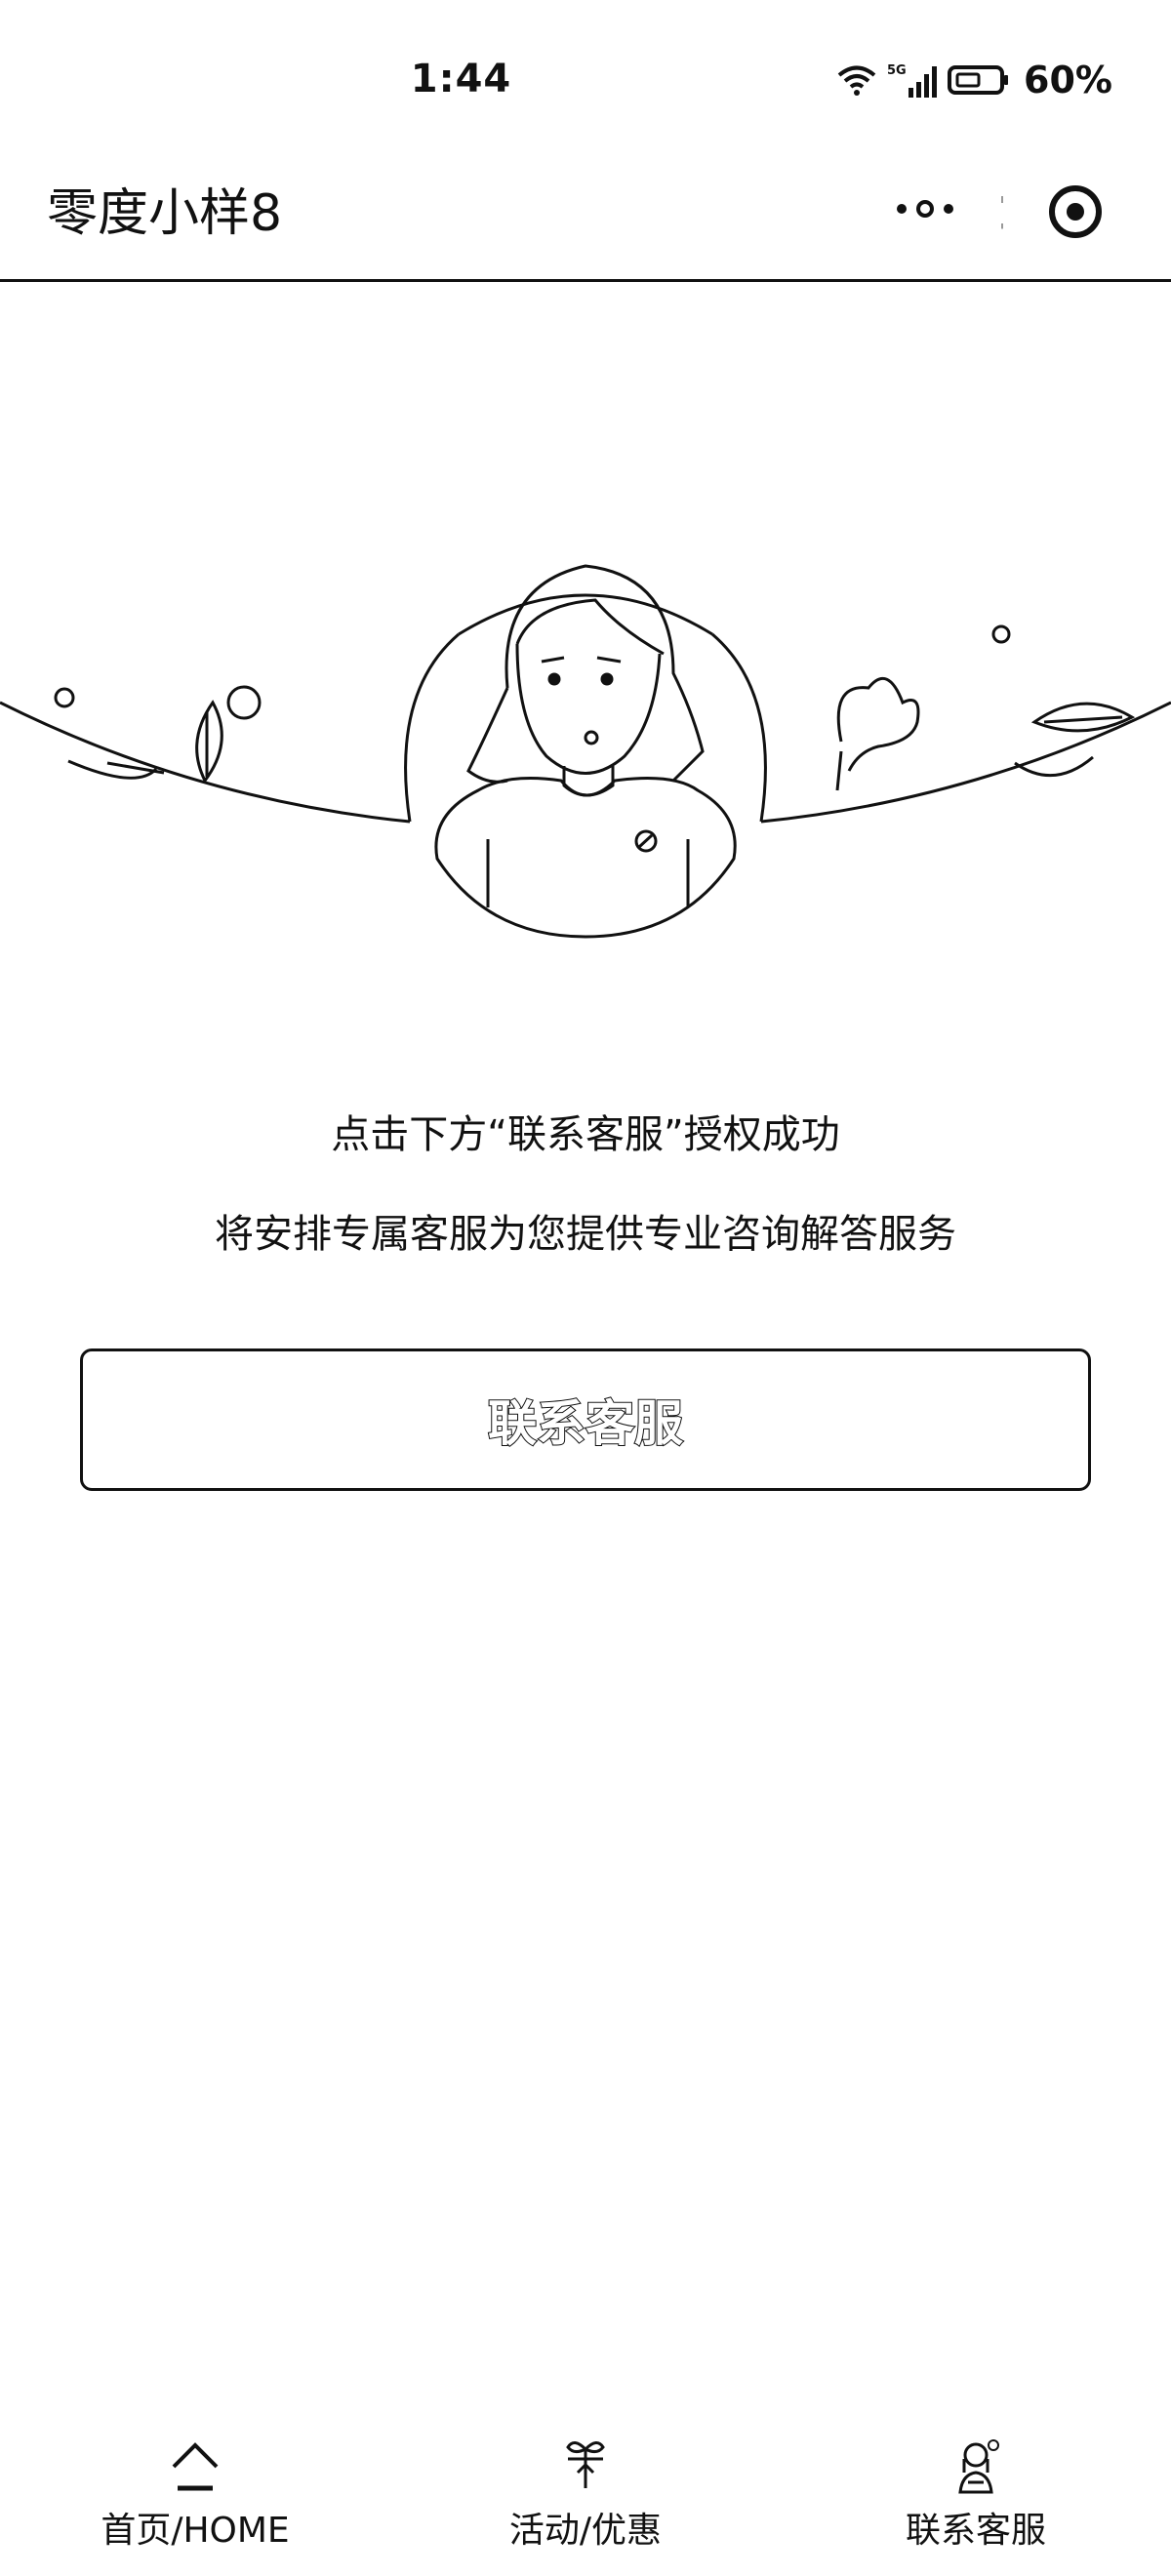 The height and width of the screenshot is (2576, 1171). Describe the element at coordinates (165, 213) in the screenshot. I see `page-title: 零度小样8` at that location.